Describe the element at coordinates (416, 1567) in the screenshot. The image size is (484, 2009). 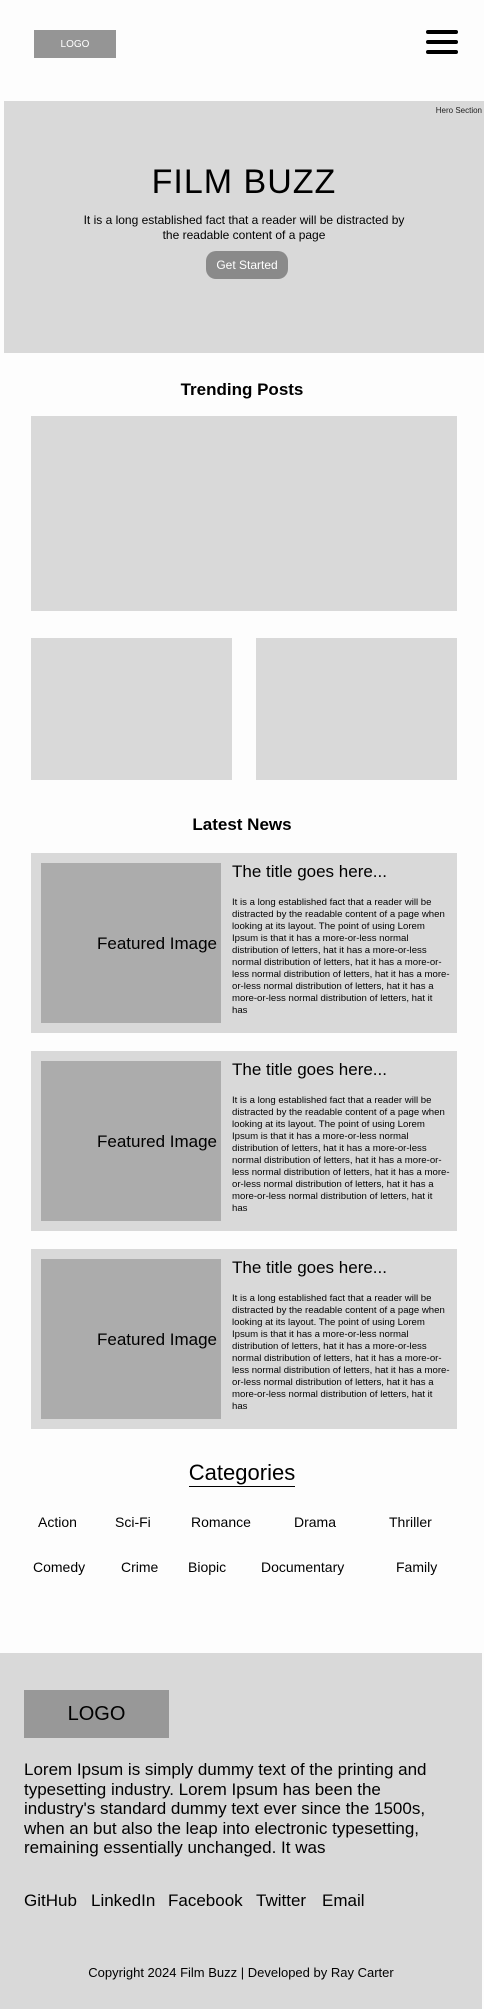
I see `category-family: Family` at that location.